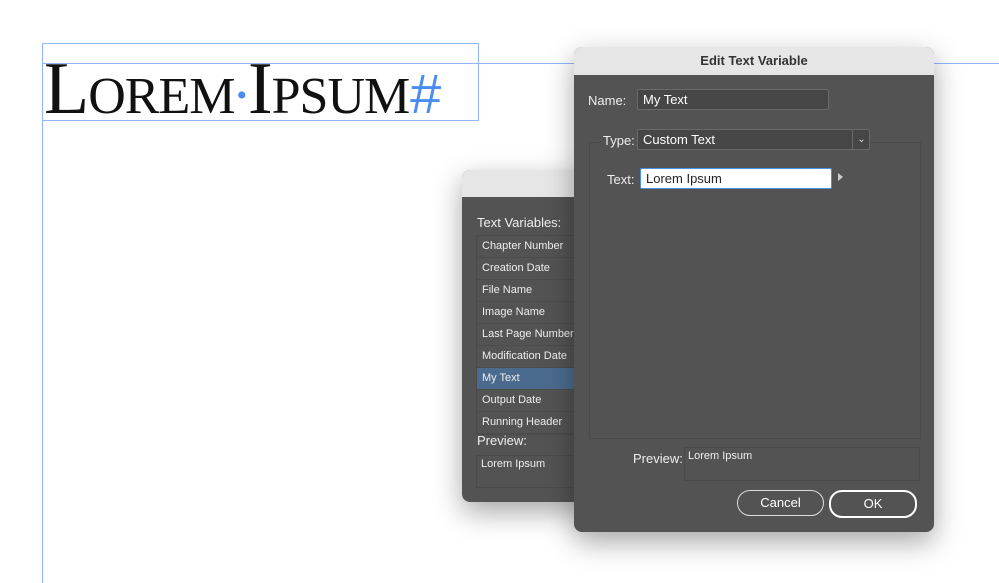 The width and height of the screenshot is (999, 583). I want to click on chevron-down-icon: ⌄, so click(861, 139).